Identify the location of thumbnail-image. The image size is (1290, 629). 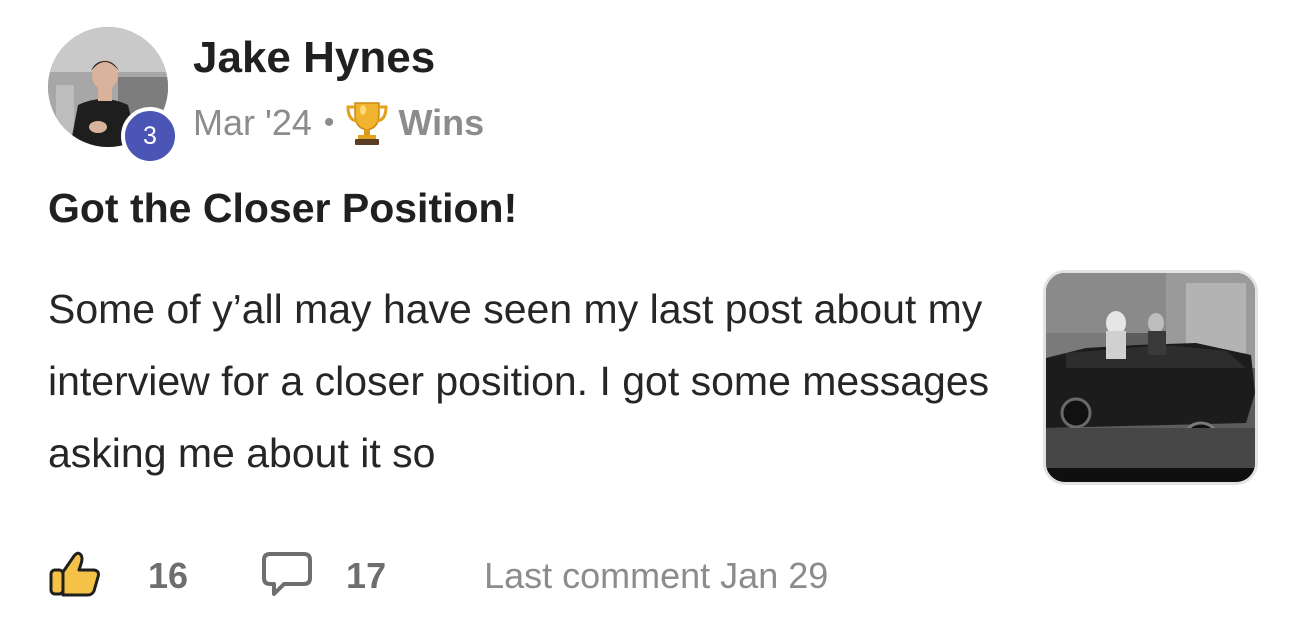
(1150, 377).